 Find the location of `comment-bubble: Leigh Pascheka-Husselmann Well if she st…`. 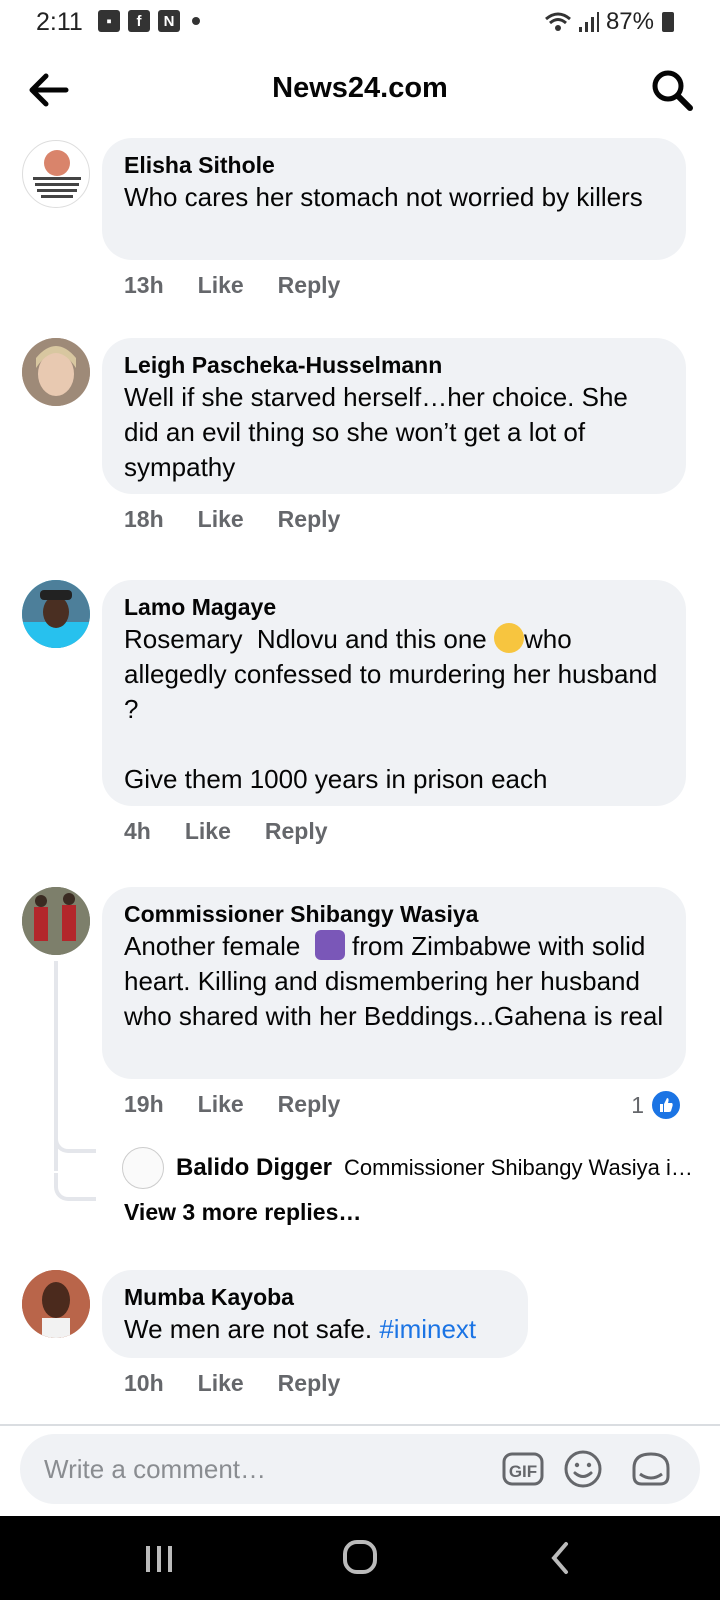

comment-bubble: Leigh Pascheka-Husselmann Well if she st… is located at coordinates (394, 416).